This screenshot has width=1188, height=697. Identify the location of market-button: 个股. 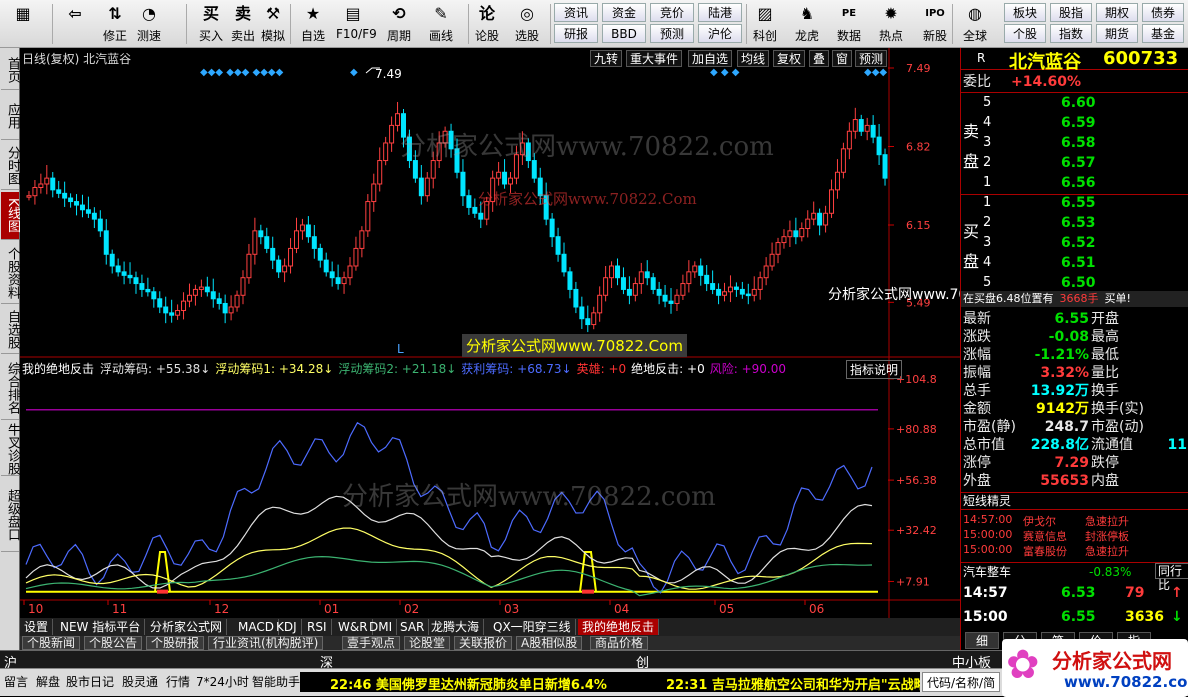
(1025, 33).